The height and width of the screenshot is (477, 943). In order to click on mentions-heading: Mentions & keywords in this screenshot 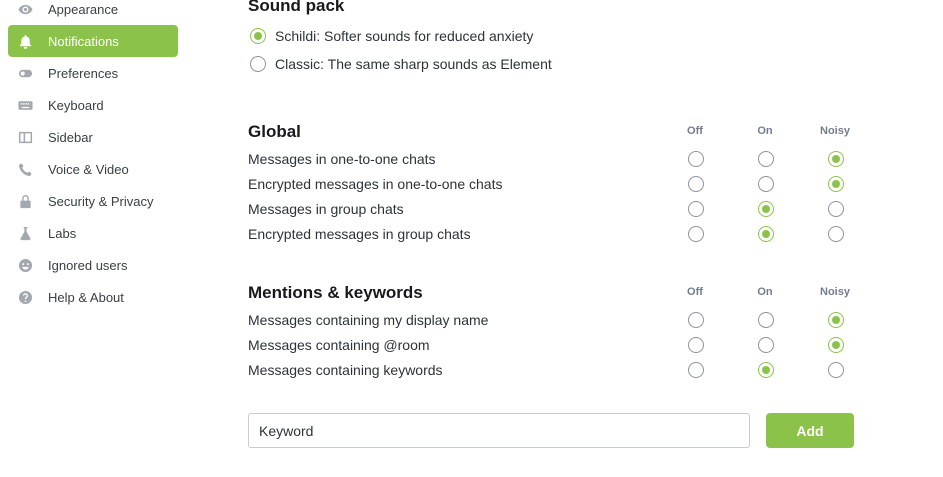, I will do `click(335, 292)`.